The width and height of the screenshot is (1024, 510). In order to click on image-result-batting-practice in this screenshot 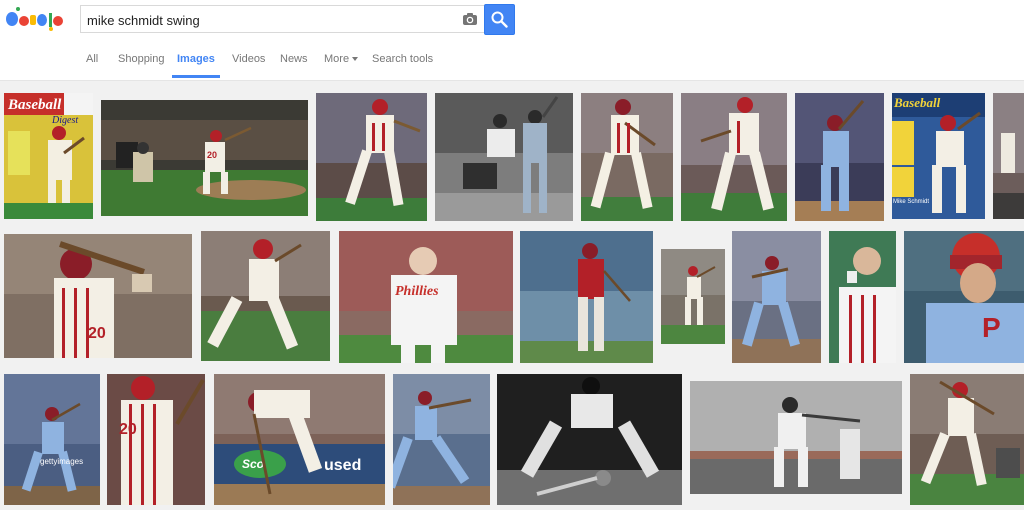, I will do `click(586, 297)`.